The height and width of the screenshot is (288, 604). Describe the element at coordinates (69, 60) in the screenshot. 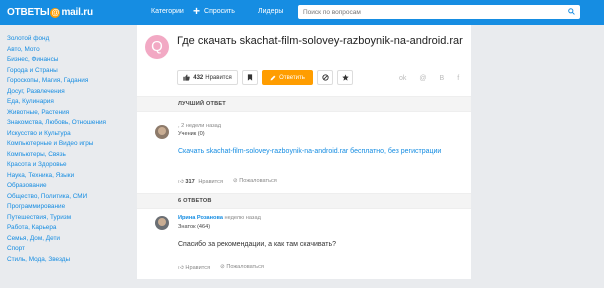

I see `sidebar-item-business: Бизнес, Финансы` at that location.